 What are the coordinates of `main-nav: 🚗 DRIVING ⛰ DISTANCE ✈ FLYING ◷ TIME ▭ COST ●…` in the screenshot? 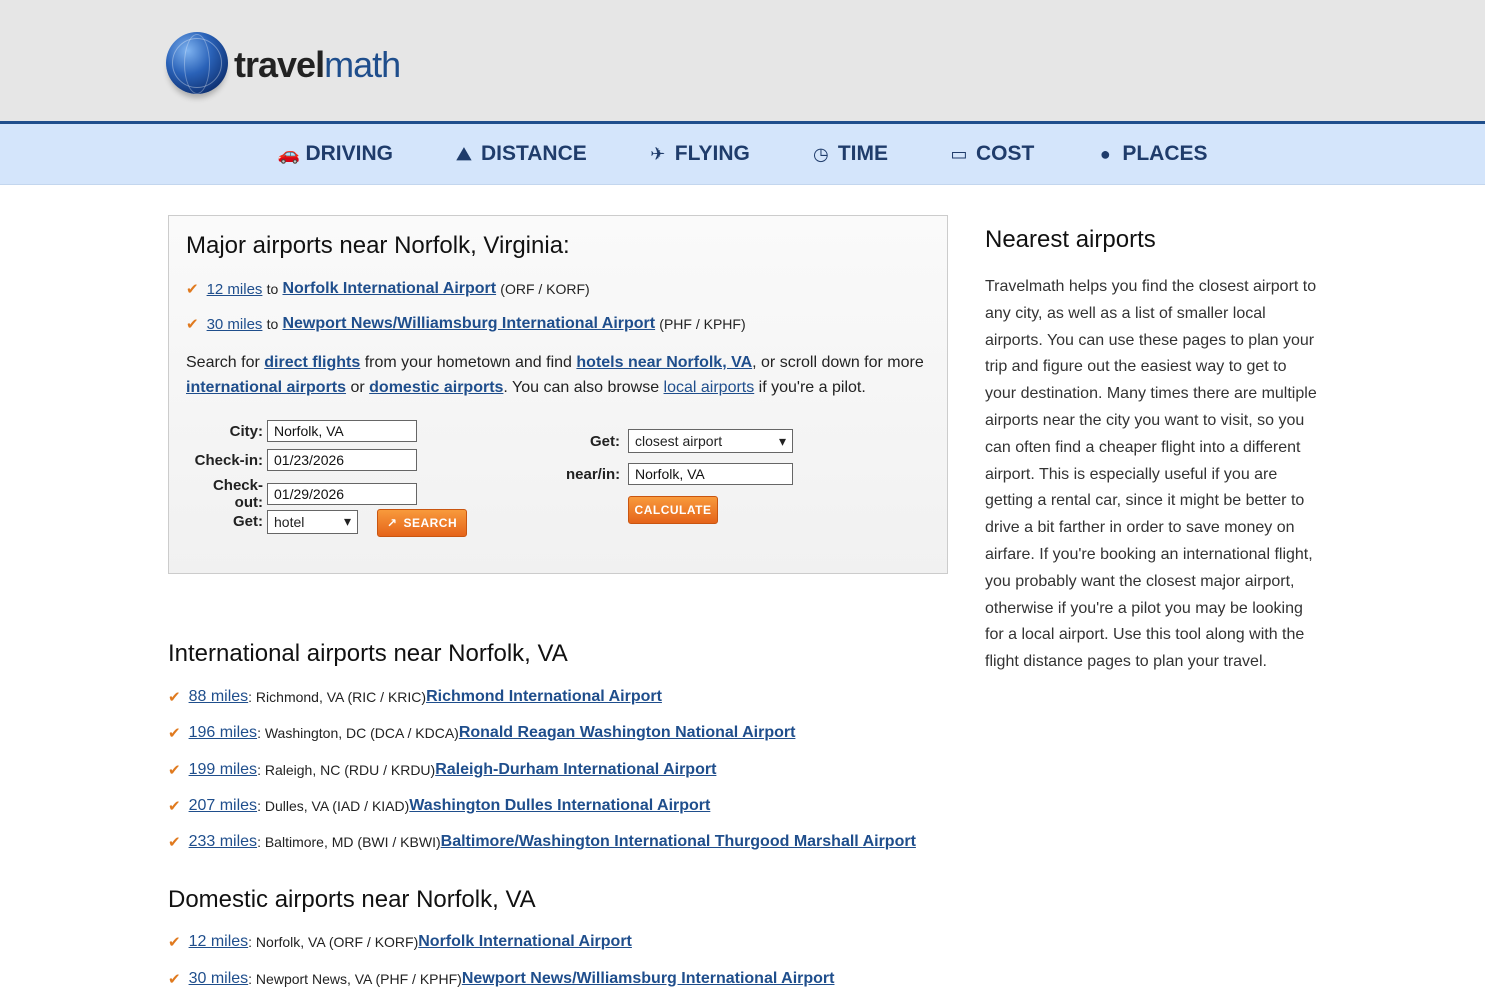 It's located at (742, 154).